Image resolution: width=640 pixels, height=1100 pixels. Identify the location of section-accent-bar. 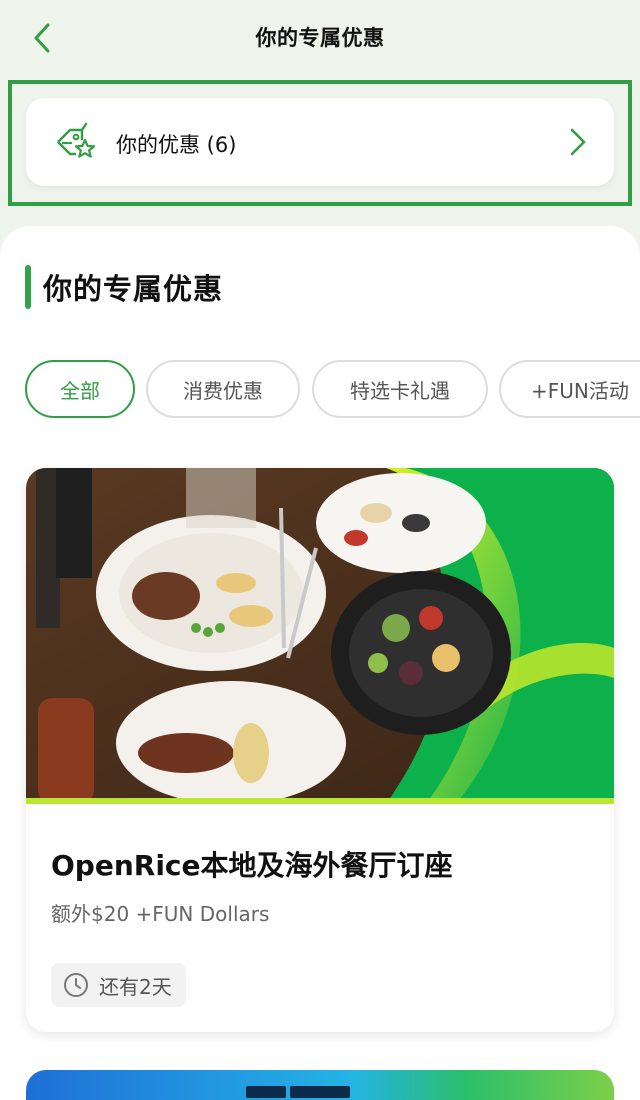
(28, 287).